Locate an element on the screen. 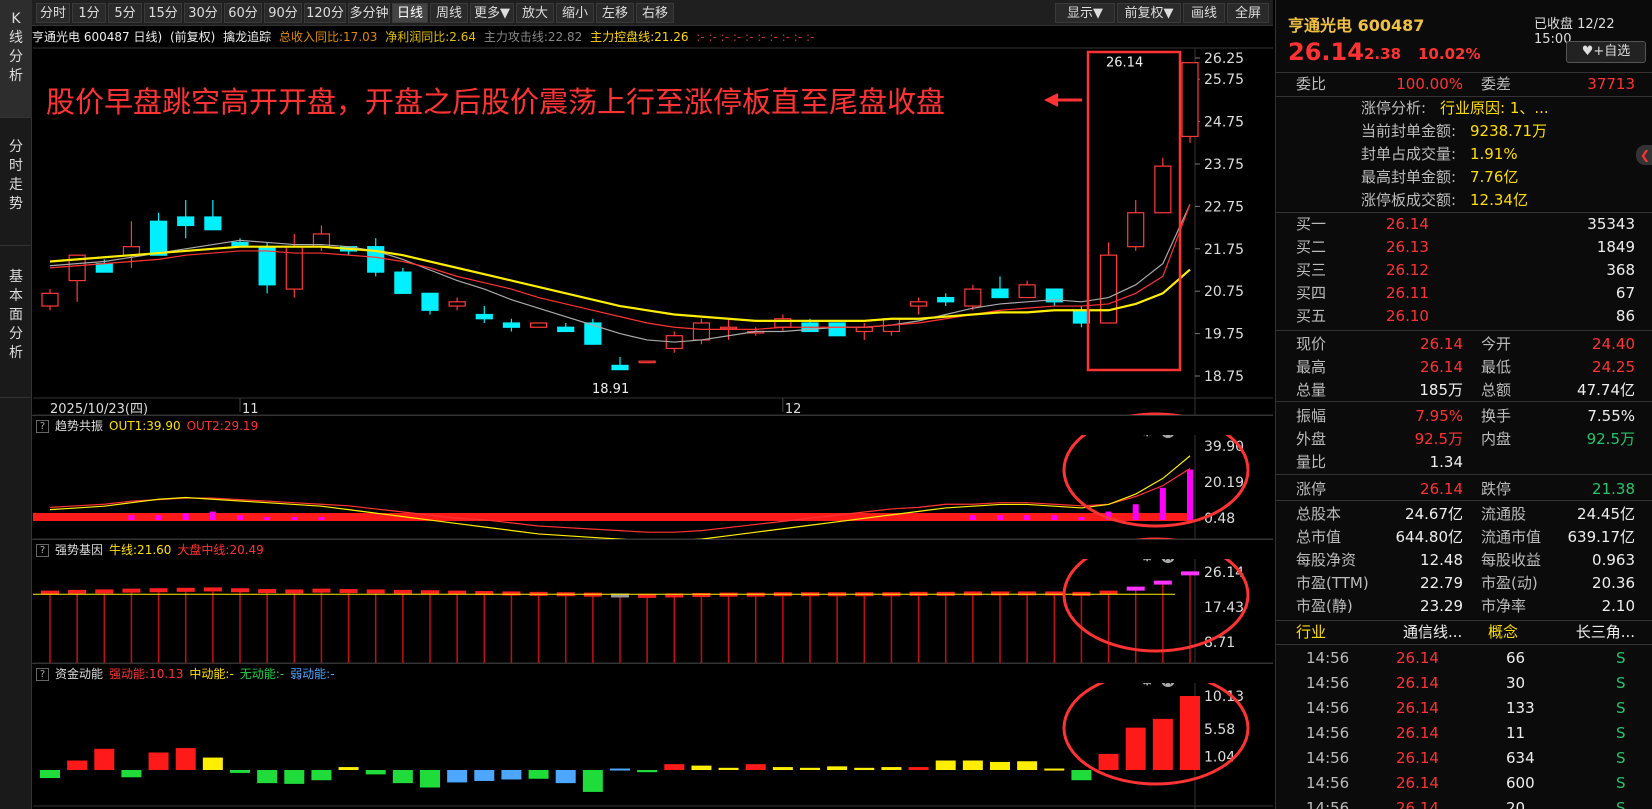 The width and height of the screenshot is (1652, 809). limit-label: 涨停板成交额: is located at coordinates (1409, 200).